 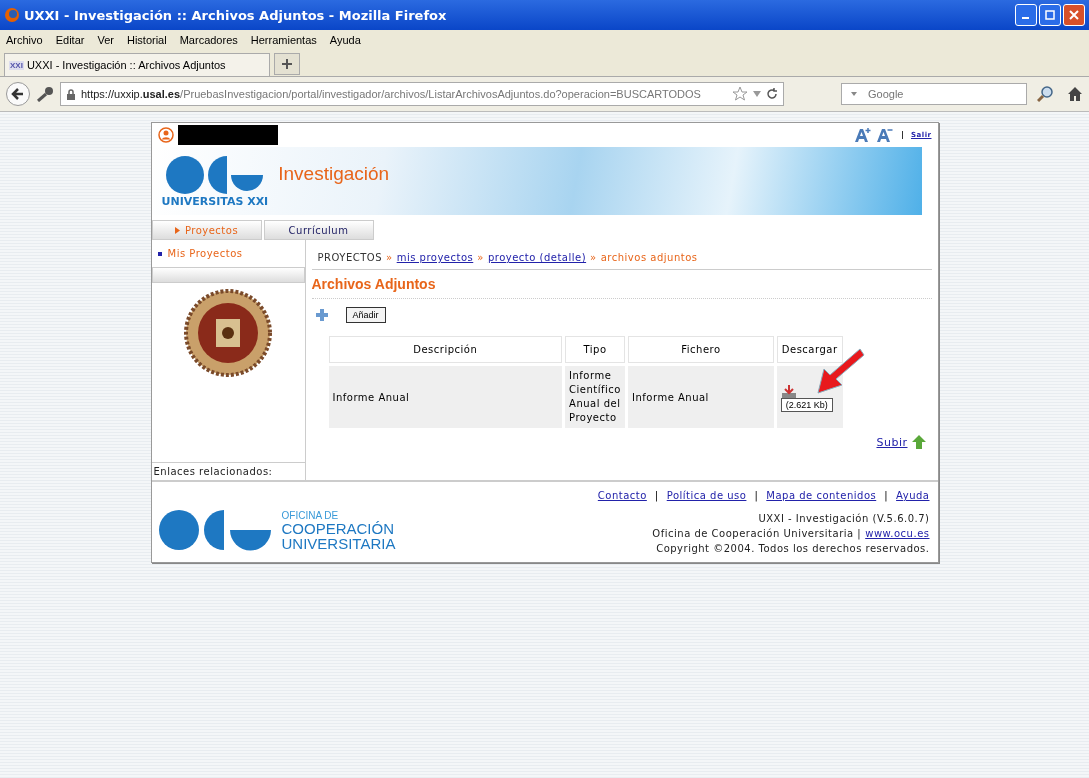 I want to click on page-heading: Archivos Adjuntos, so click(x=621, y=284).